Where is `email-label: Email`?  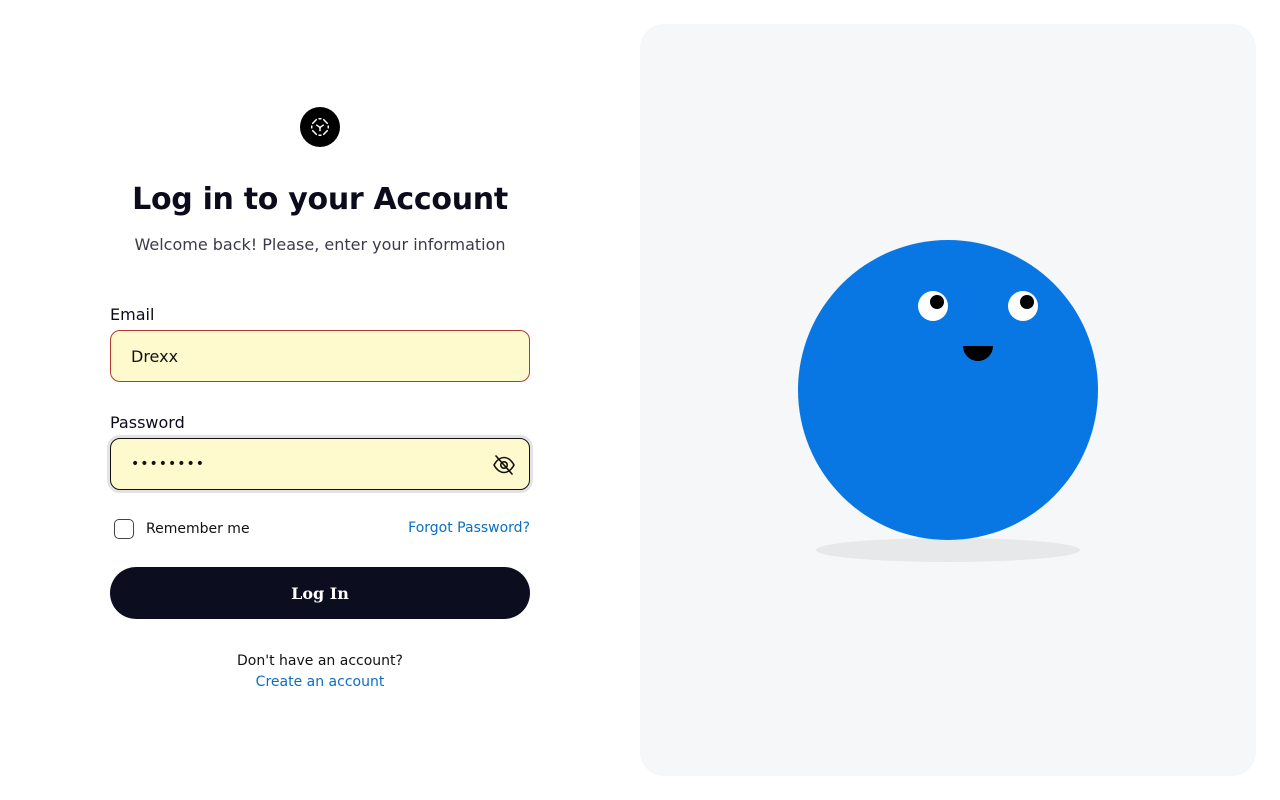 email-label: Email is located at coordinates (132, 314).